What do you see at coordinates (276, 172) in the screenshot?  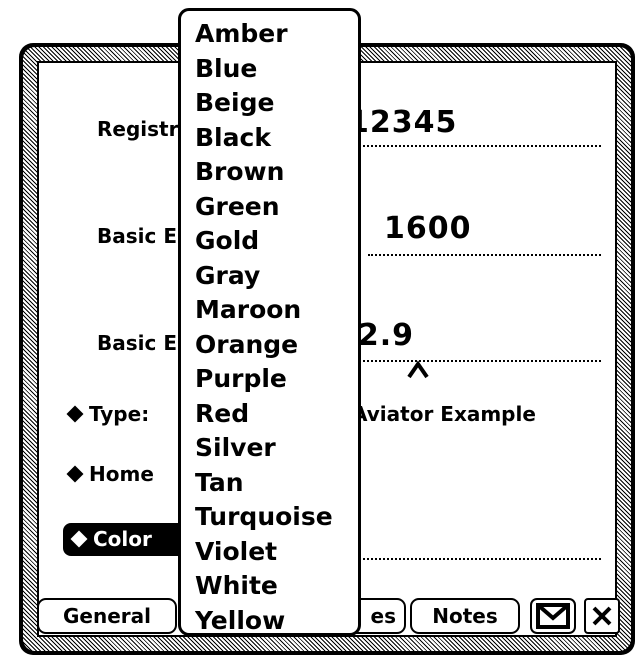 I see `menu-item: Brown` at bounding box center [276, 172].